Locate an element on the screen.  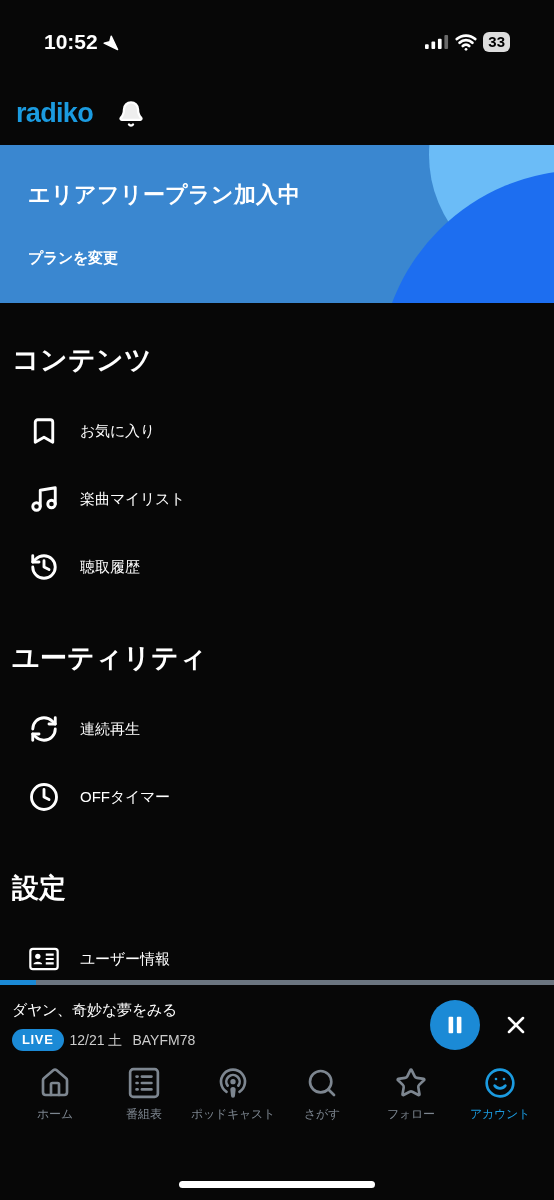
section-heading: 設定 is located at coordinates (39, 888).